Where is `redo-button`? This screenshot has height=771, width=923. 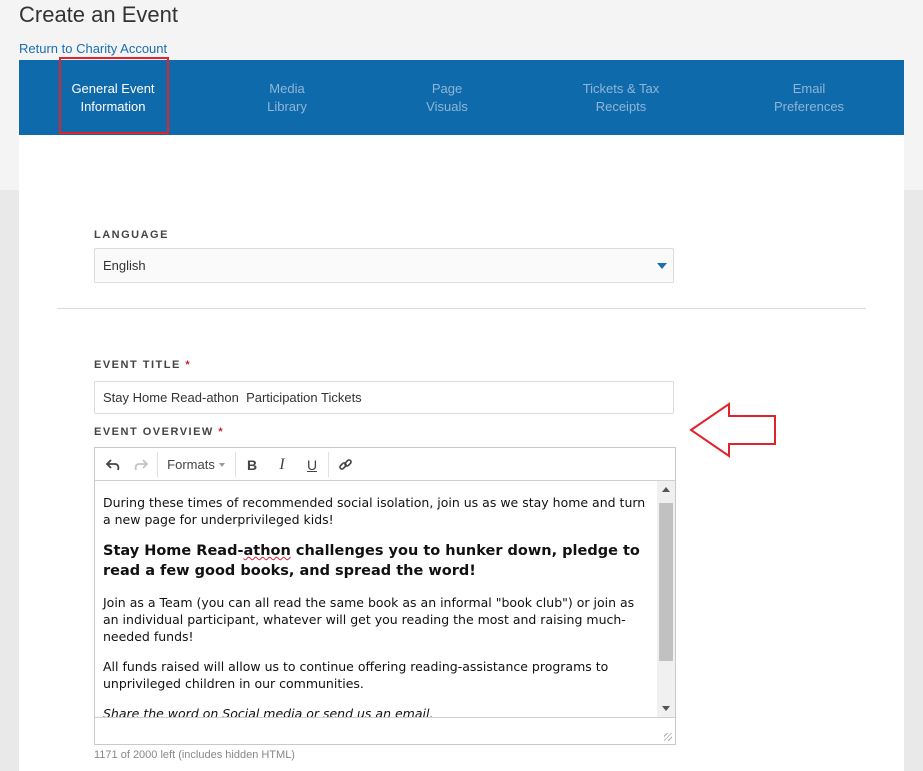
redo-button is located at coordinates (141, 464).